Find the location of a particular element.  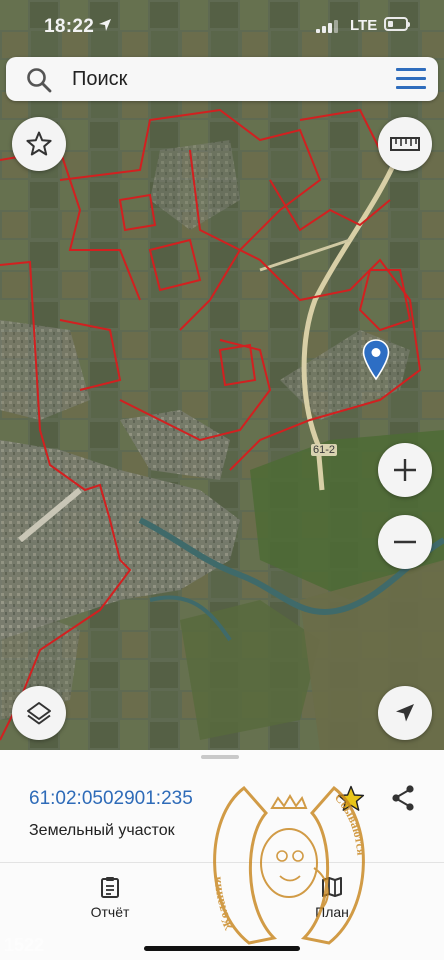

zoom-out-button is located at coordinates (405, 542).